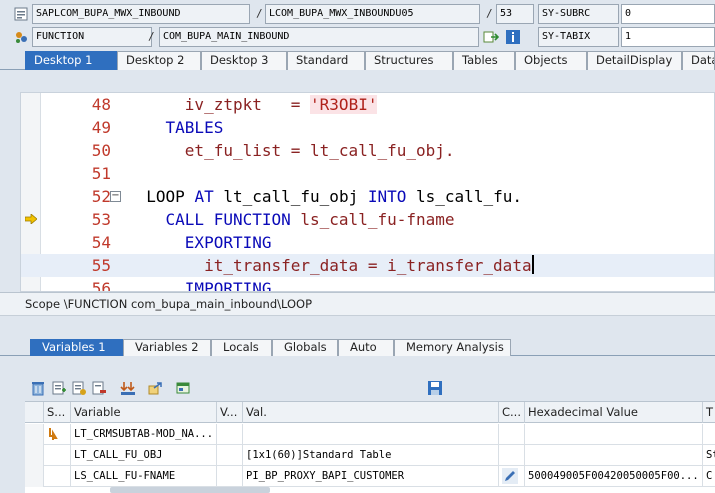  What do you see at coordinates (578, 14) in the screenshot?
I see `sysvar-name-field: SY-SUBRC` at bounding box center [578, 14].